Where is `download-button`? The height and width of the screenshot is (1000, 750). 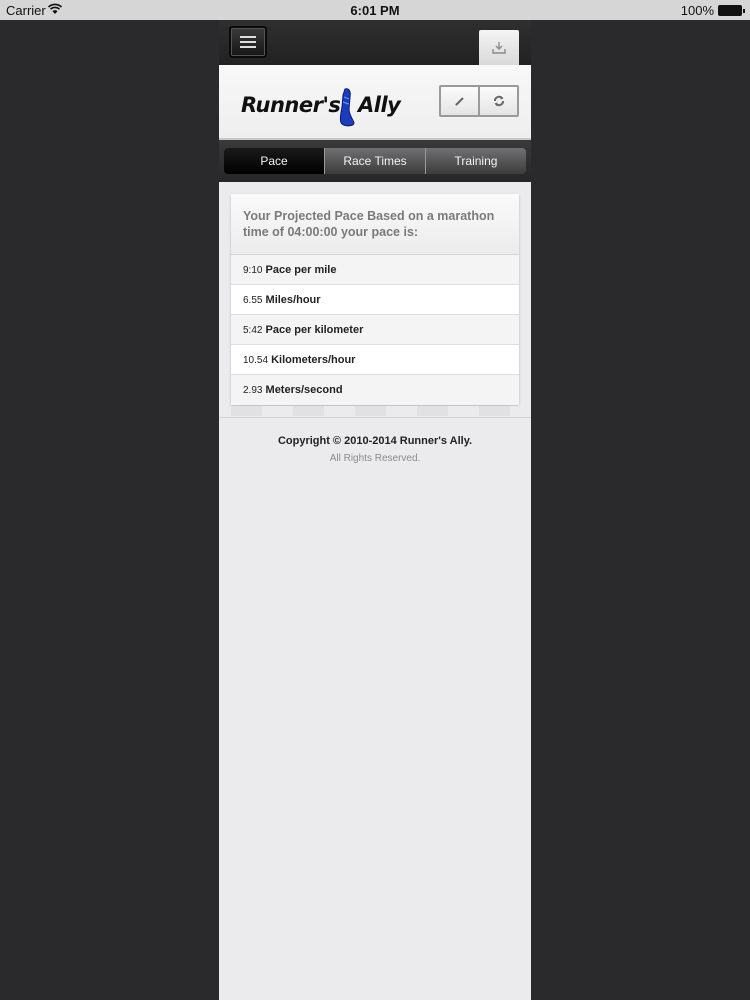
download-button is located at coordinates (499, 47).